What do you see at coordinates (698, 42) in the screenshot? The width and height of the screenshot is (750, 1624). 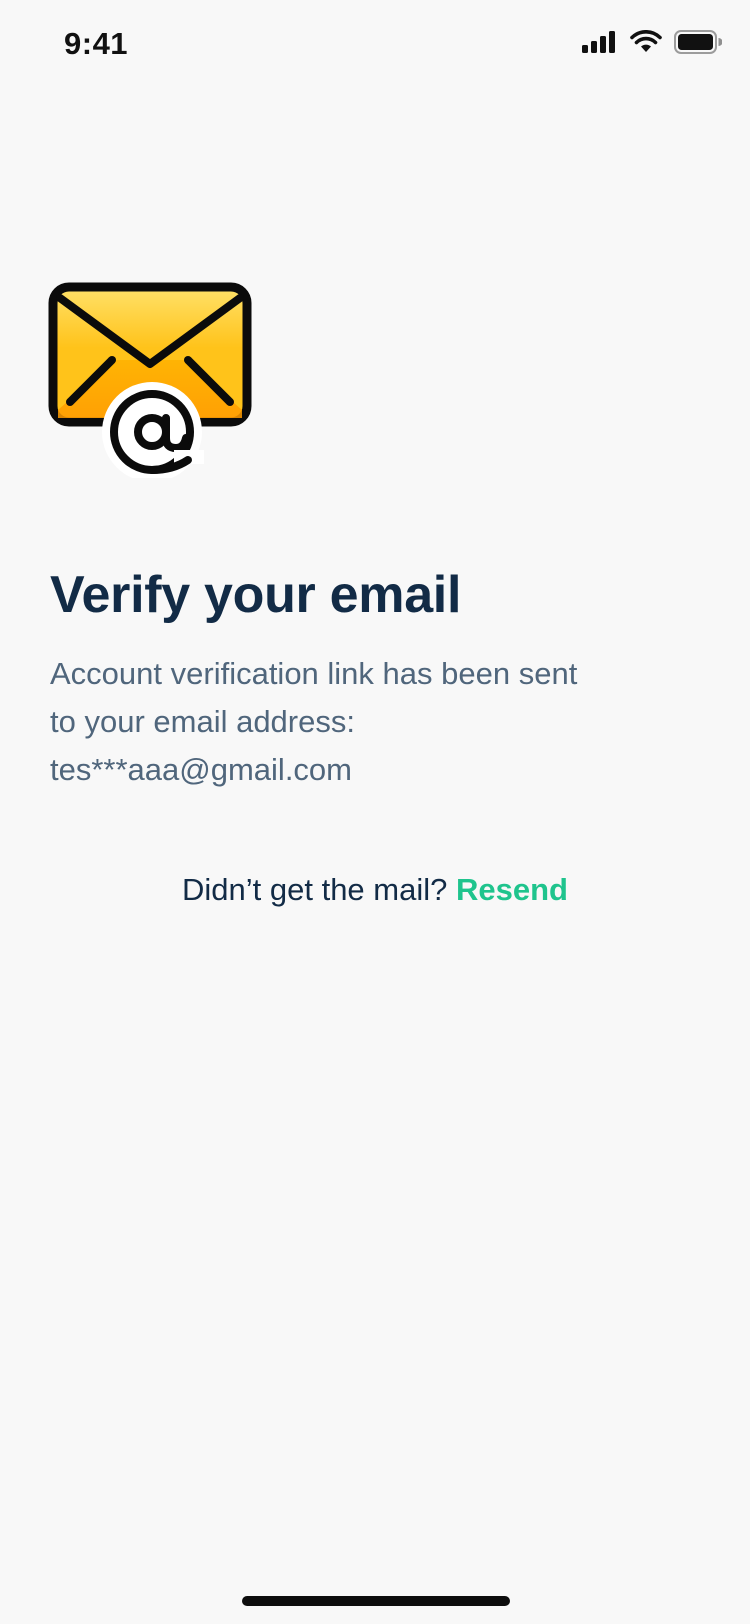 I see `battery-icon` at bounding box center [698, 42].